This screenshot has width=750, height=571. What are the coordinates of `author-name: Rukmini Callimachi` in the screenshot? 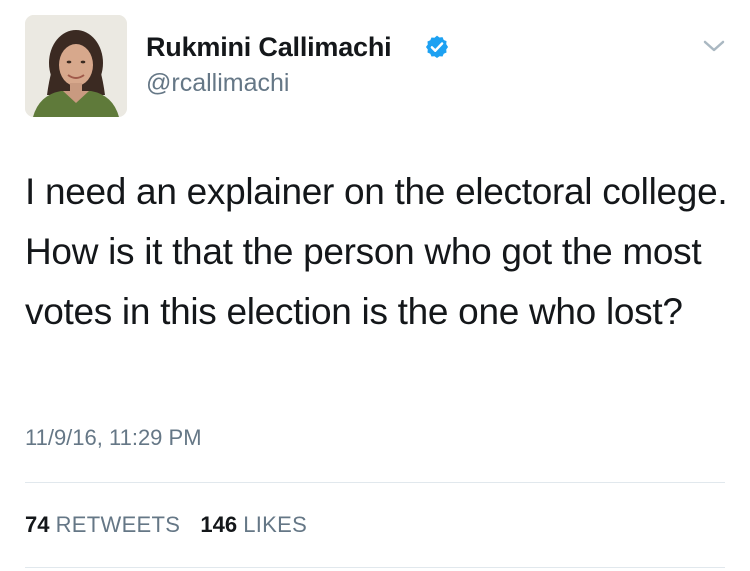 It's located at (269, 47).